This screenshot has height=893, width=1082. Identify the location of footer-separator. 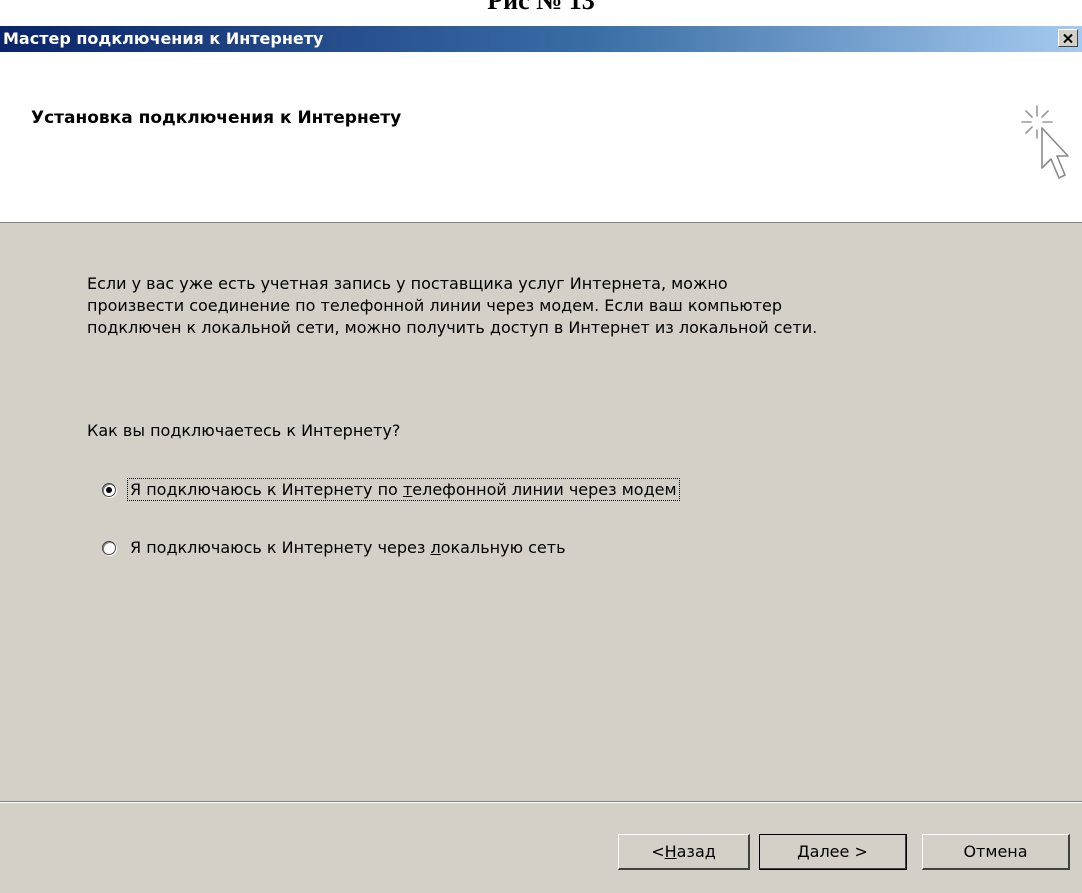
(541, 802).